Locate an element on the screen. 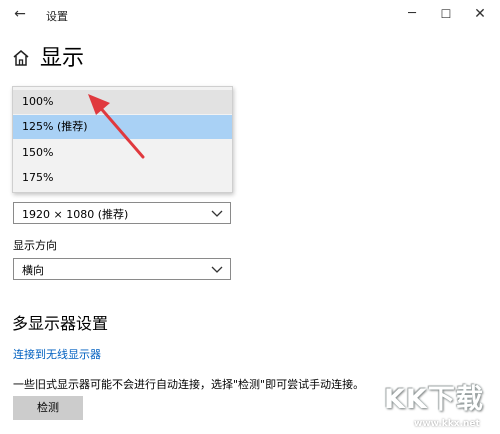  arrow-left-icon: ← is located at coordinates (20, 14).